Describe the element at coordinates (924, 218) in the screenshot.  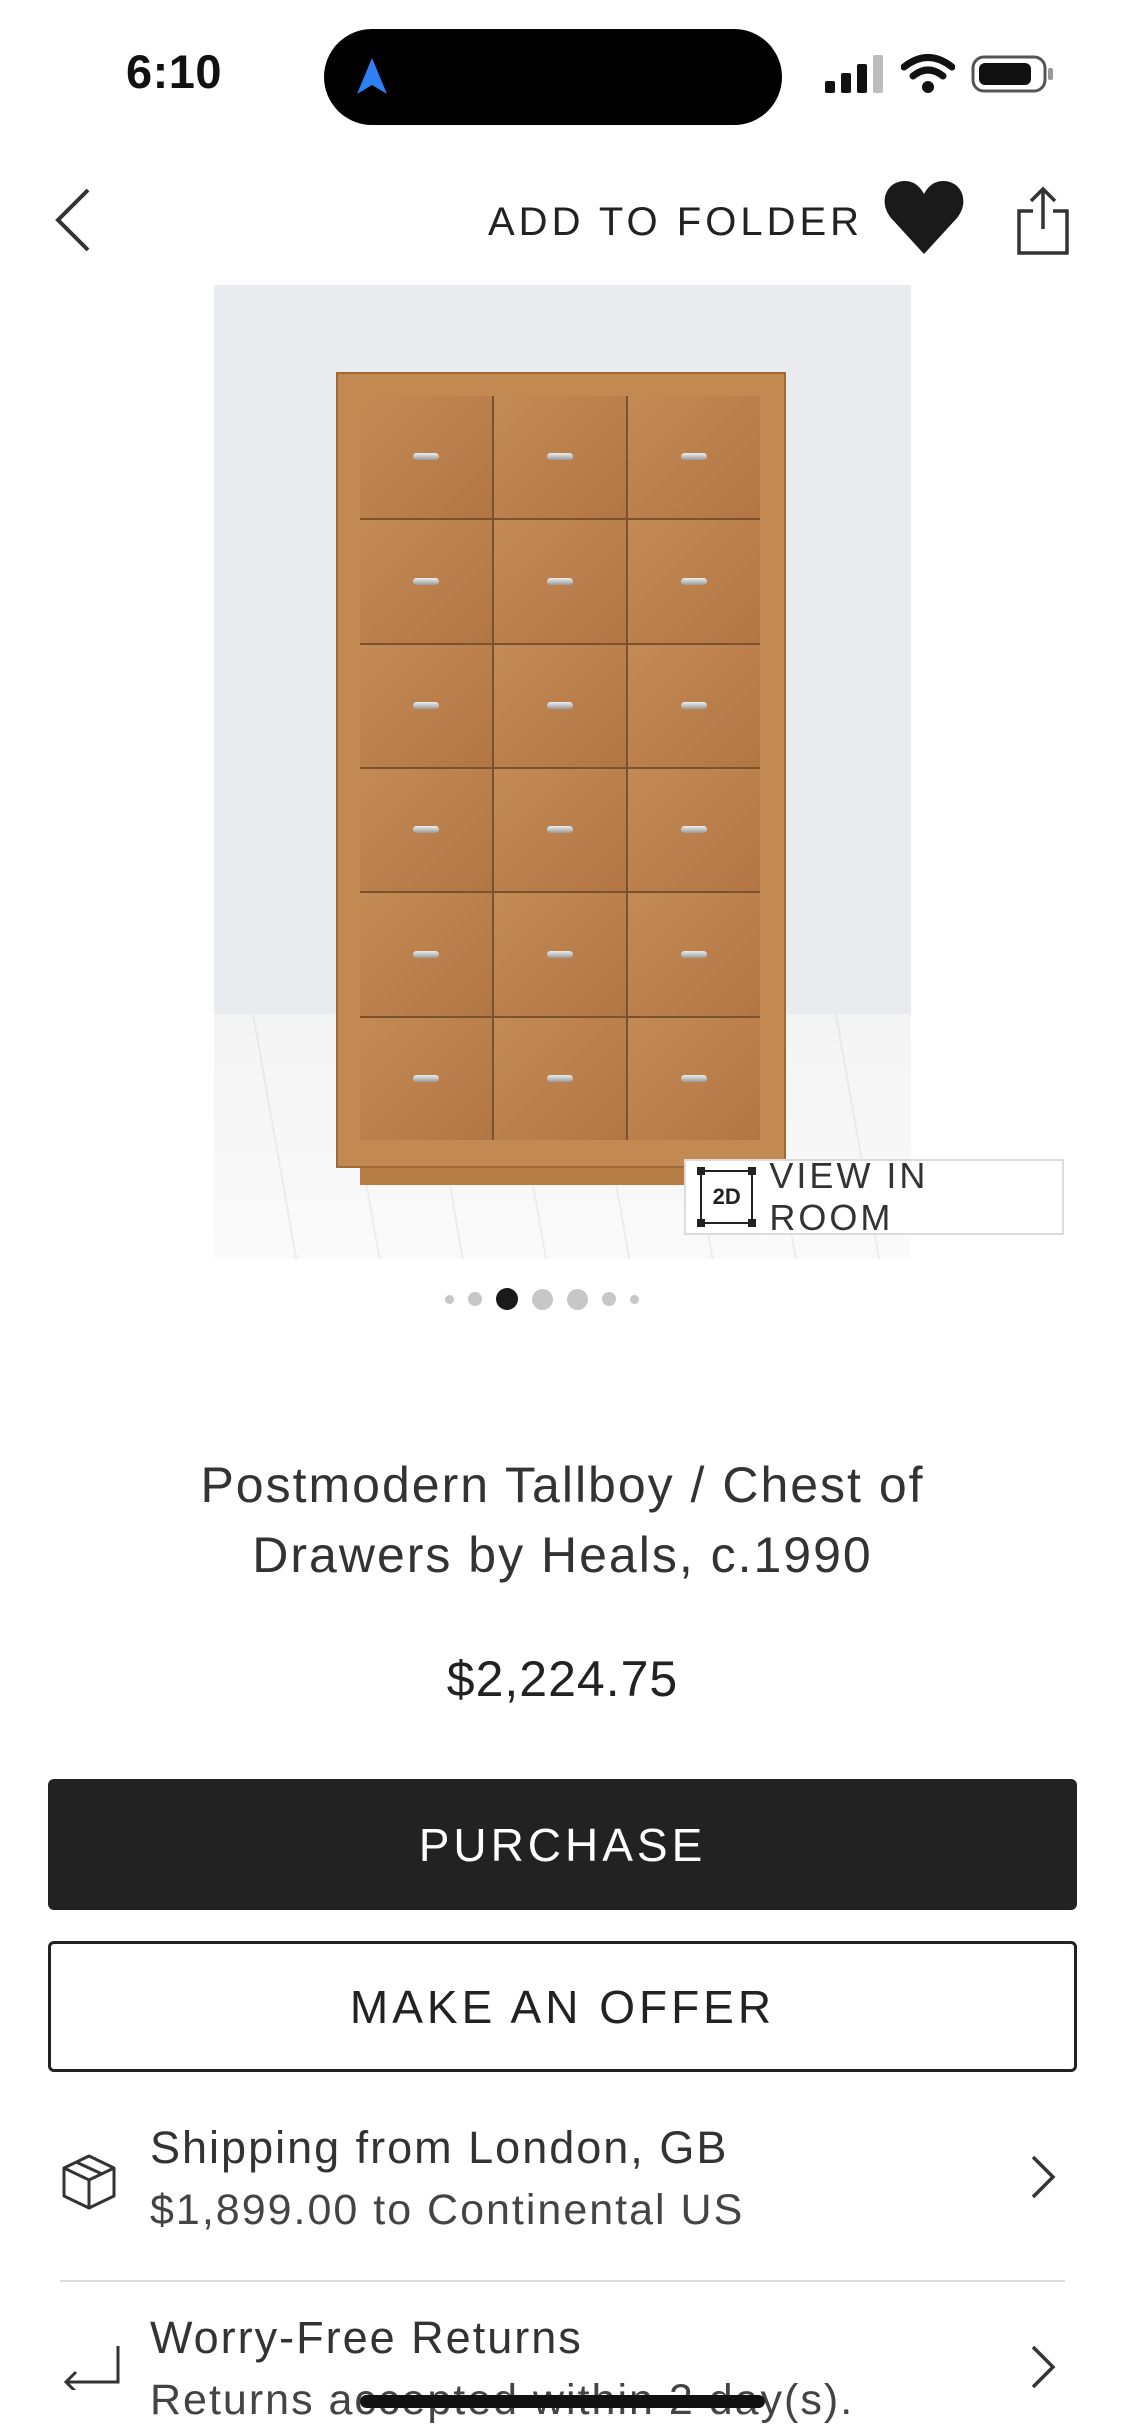
I see `heart-icon` at that location.